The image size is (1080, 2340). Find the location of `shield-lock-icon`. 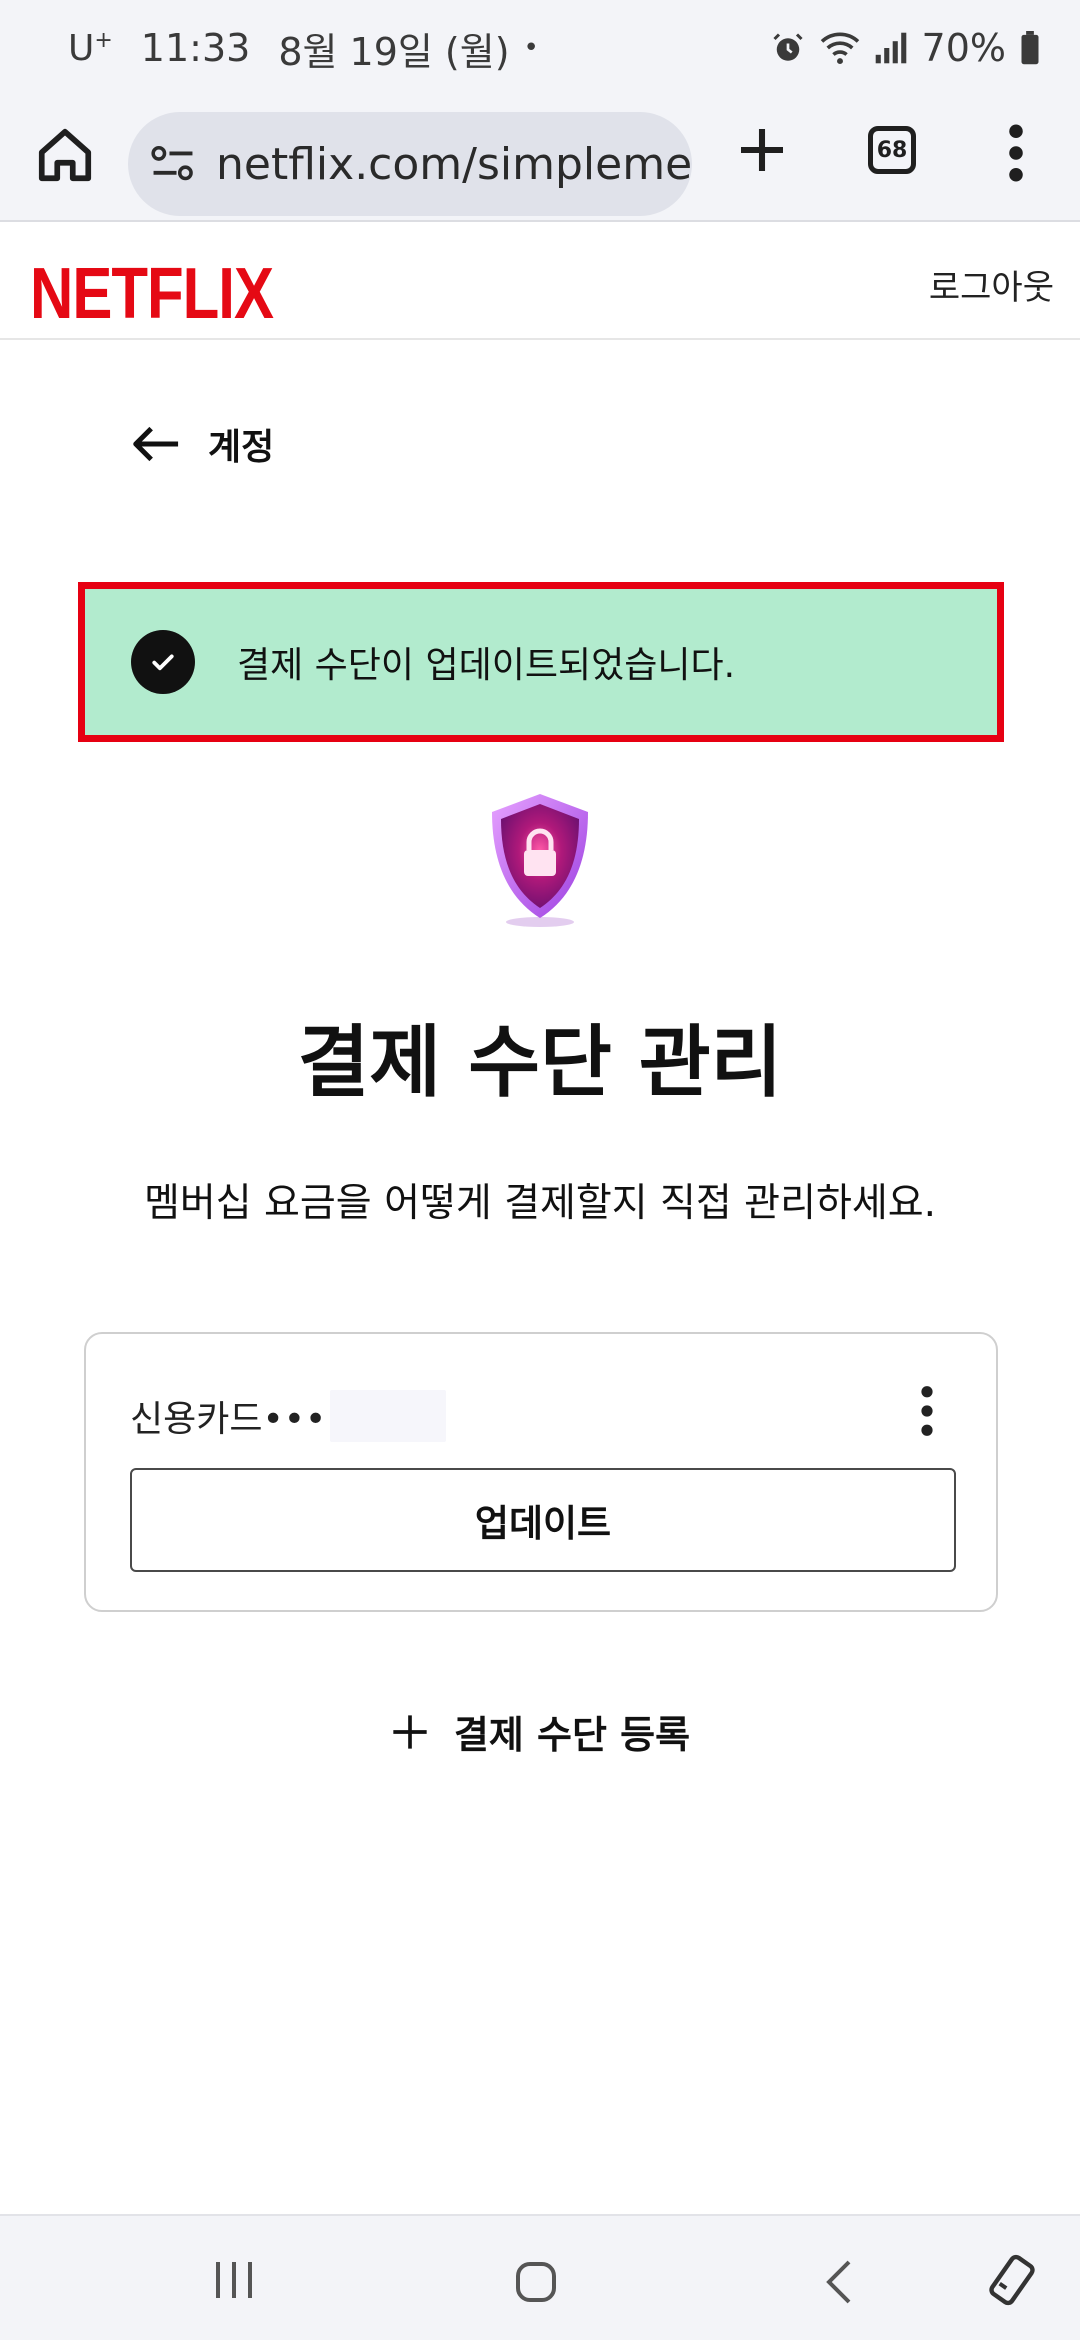

shield-lock-icon is located at coordinates (540, 860).